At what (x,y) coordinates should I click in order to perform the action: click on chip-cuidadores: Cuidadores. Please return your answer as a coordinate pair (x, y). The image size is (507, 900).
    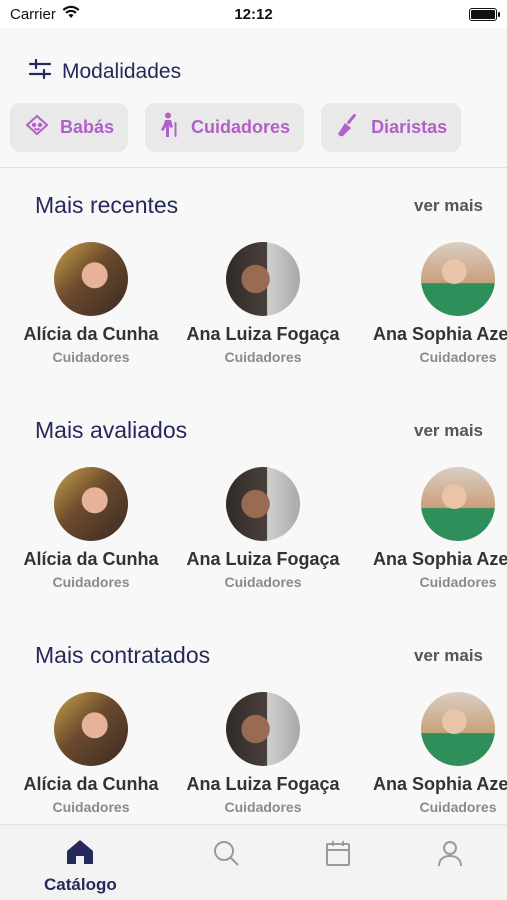
    Looking at the image, I should click on (225, 127).